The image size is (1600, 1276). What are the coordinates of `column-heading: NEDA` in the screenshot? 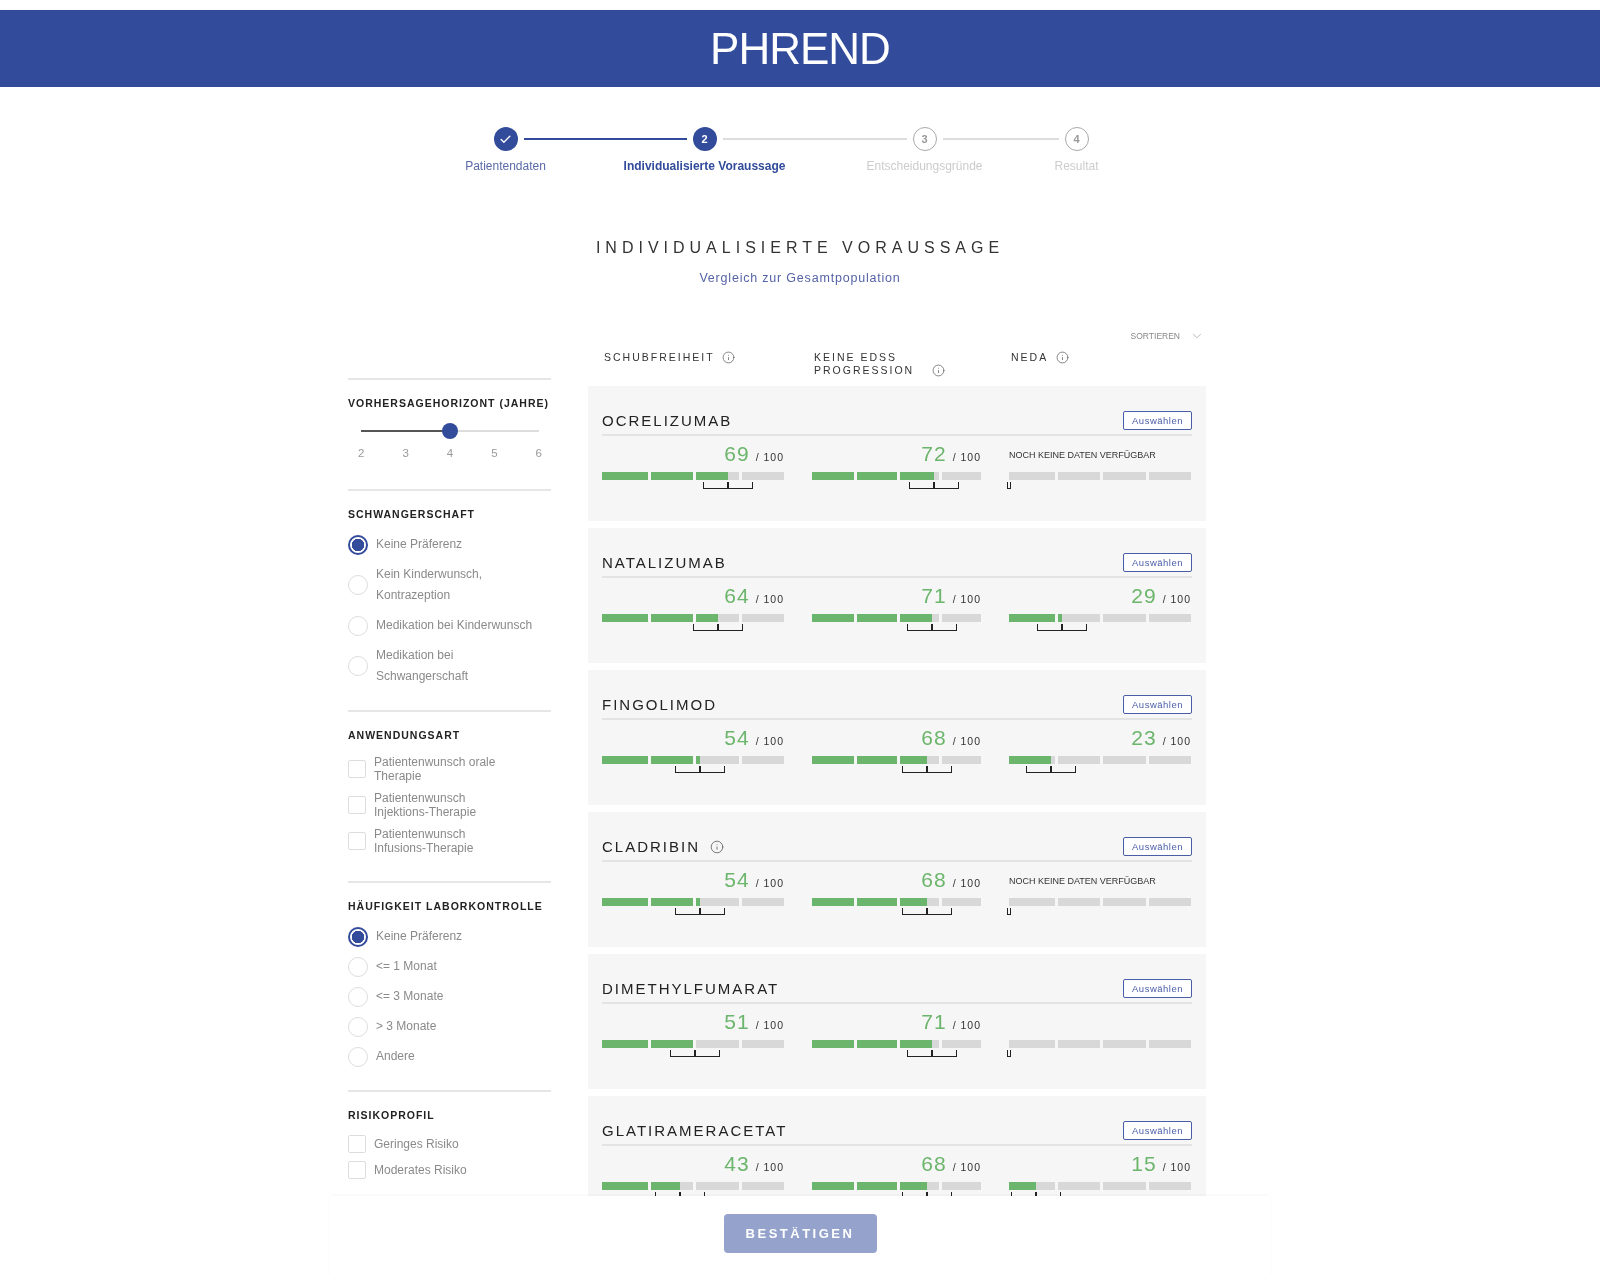 It's located at (1030, 357).